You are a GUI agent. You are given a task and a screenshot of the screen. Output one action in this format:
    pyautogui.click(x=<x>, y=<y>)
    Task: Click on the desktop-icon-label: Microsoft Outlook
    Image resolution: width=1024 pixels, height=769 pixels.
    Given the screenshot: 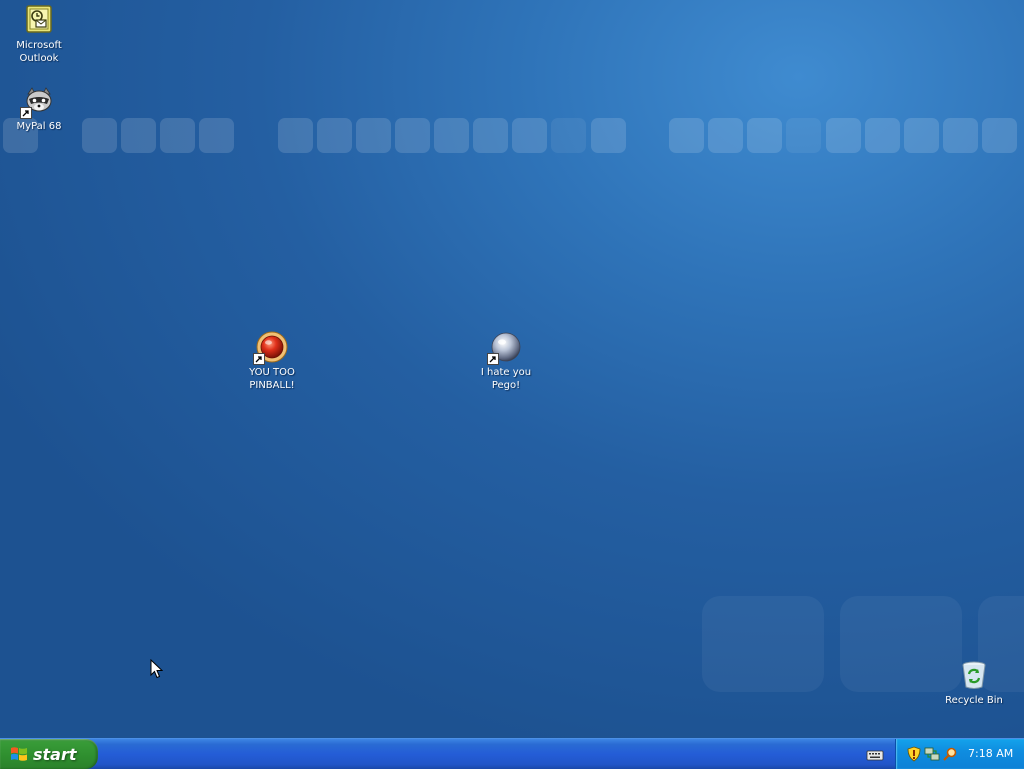 What is the action you would take?
    pyautogui.click(x=39, y=52)
    